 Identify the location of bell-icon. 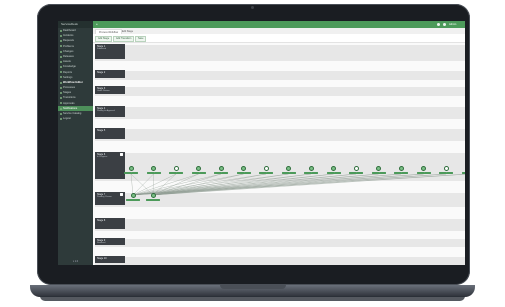
(438, 24).